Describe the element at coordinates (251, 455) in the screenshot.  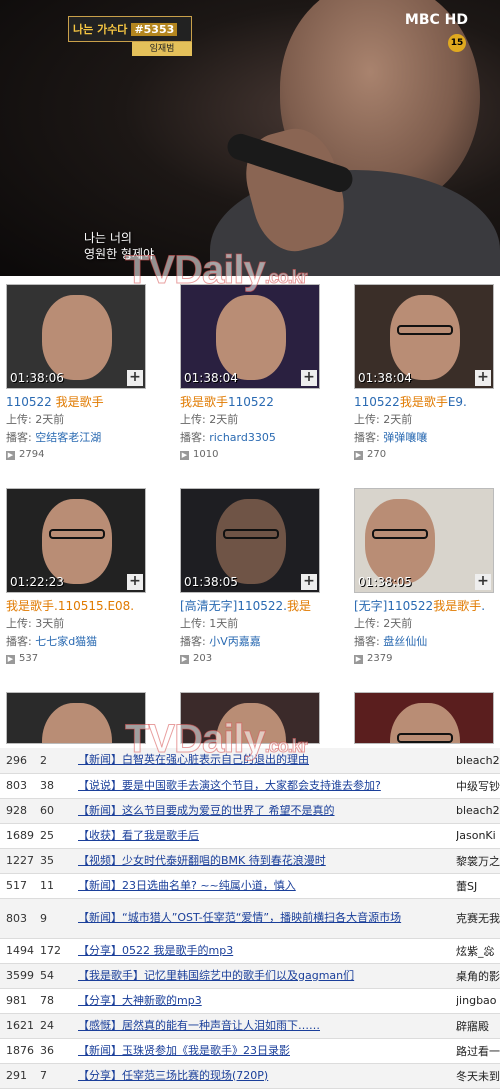
I see `play-count: ▶ 1010` at that location.